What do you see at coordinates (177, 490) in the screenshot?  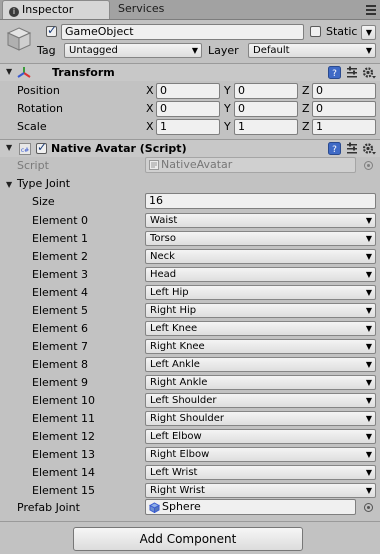 I see `joint-type-value: Right Wrist` at bounding box center [177, 490].